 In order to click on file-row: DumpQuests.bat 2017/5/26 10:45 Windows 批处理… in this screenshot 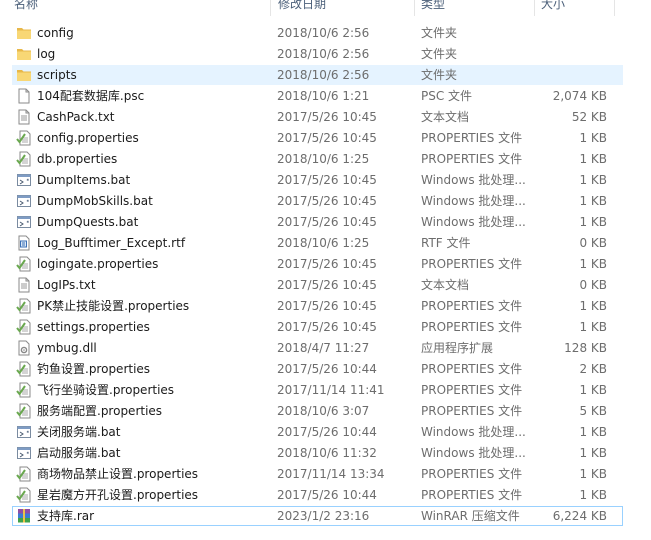, I will do `click(317, 222)`.